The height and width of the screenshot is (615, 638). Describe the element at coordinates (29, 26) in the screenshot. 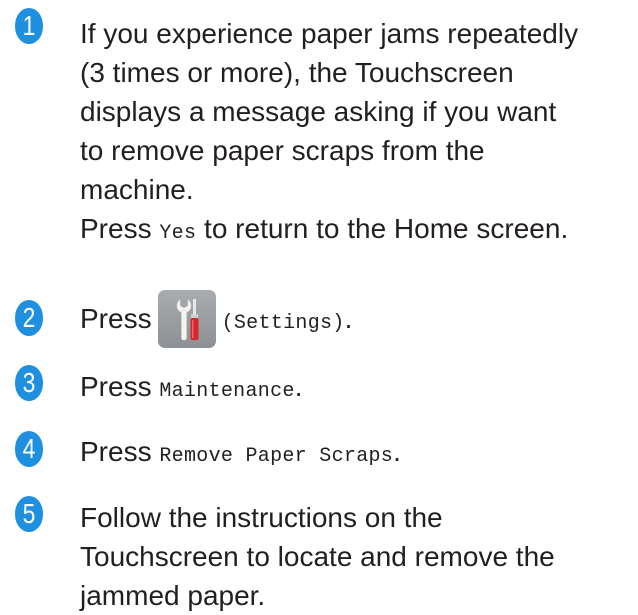

I see `step-number-badge: 1` at that location.